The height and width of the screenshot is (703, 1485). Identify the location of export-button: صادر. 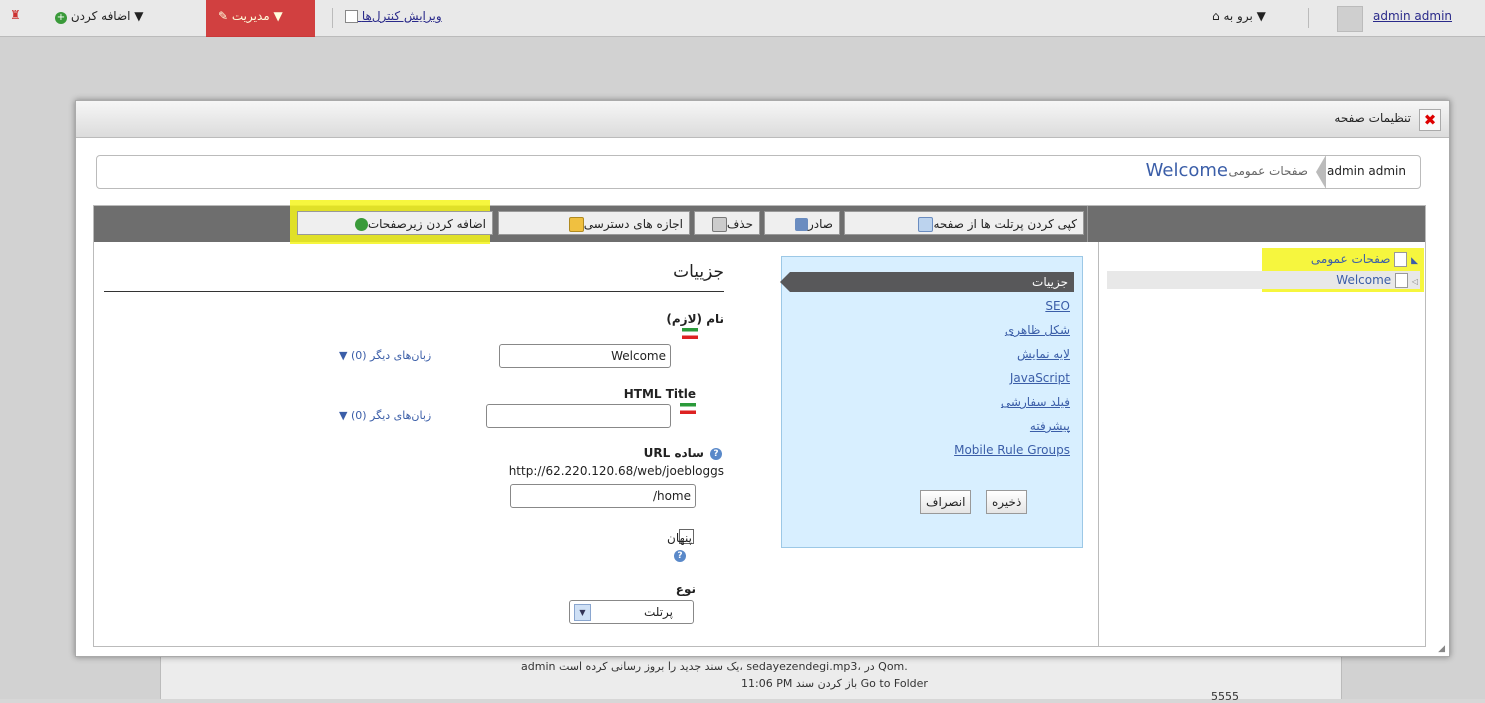
(802, 223).